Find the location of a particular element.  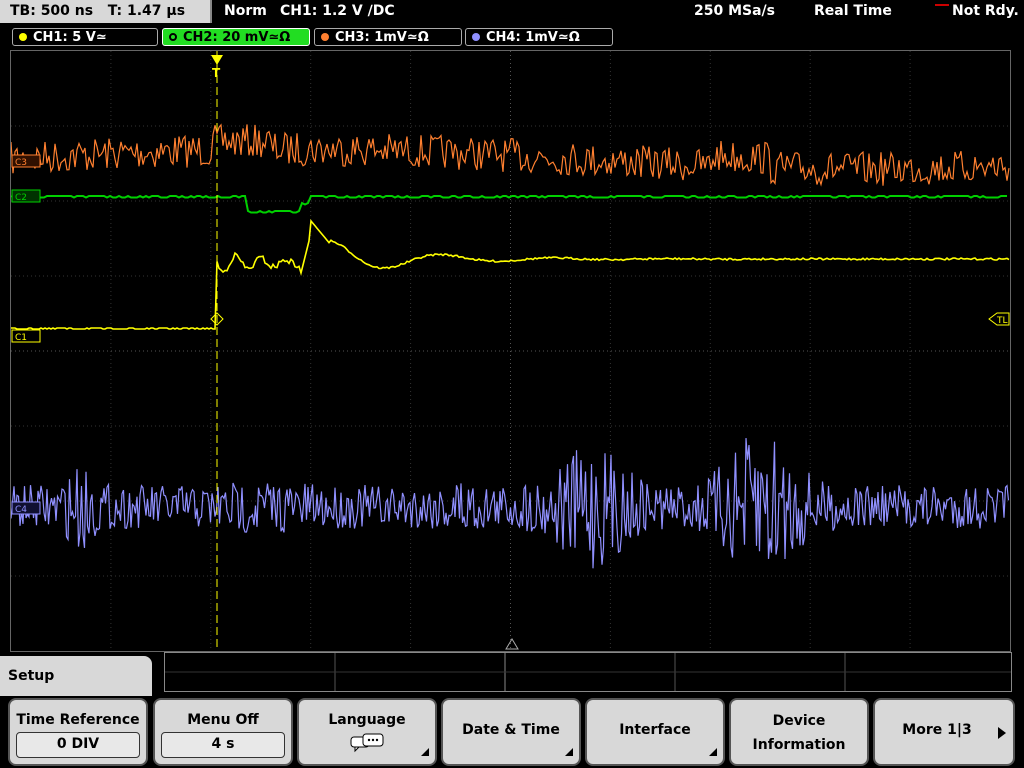

channel-tab-ch3: CH3: 1mV≃Ω is located at coordinates (388, 37).